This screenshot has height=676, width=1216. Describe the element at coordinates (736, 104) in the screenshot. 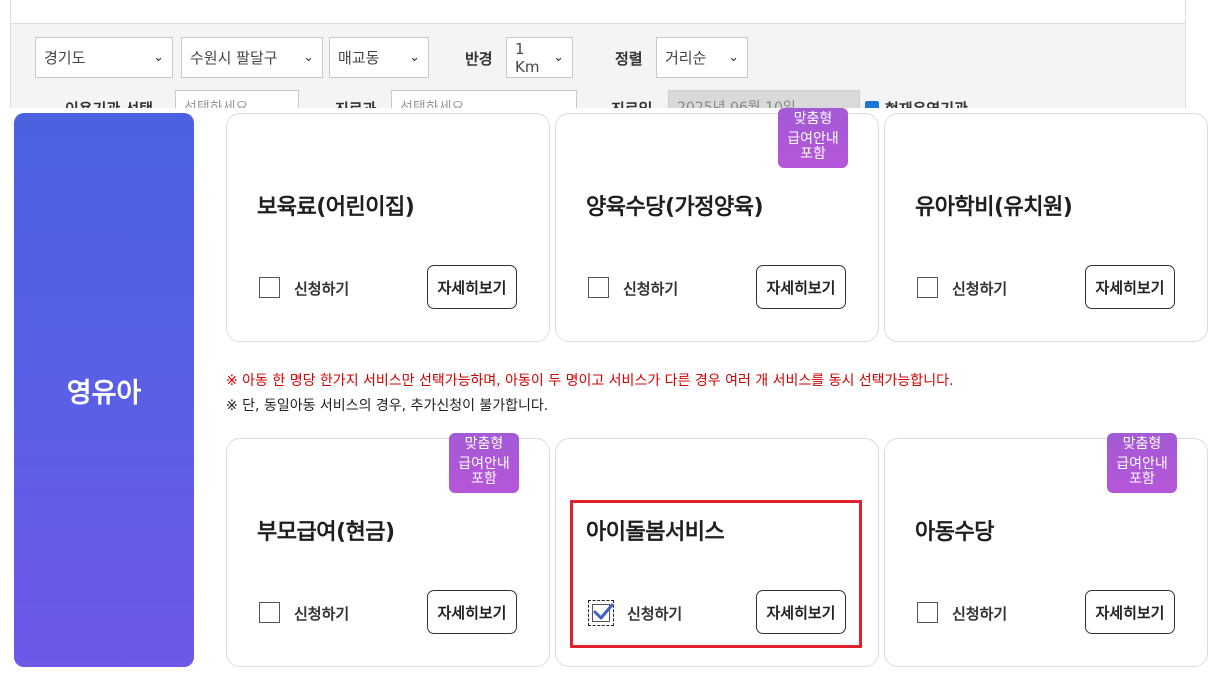

I see `date-value: 2025년 06월 10일` at that location.